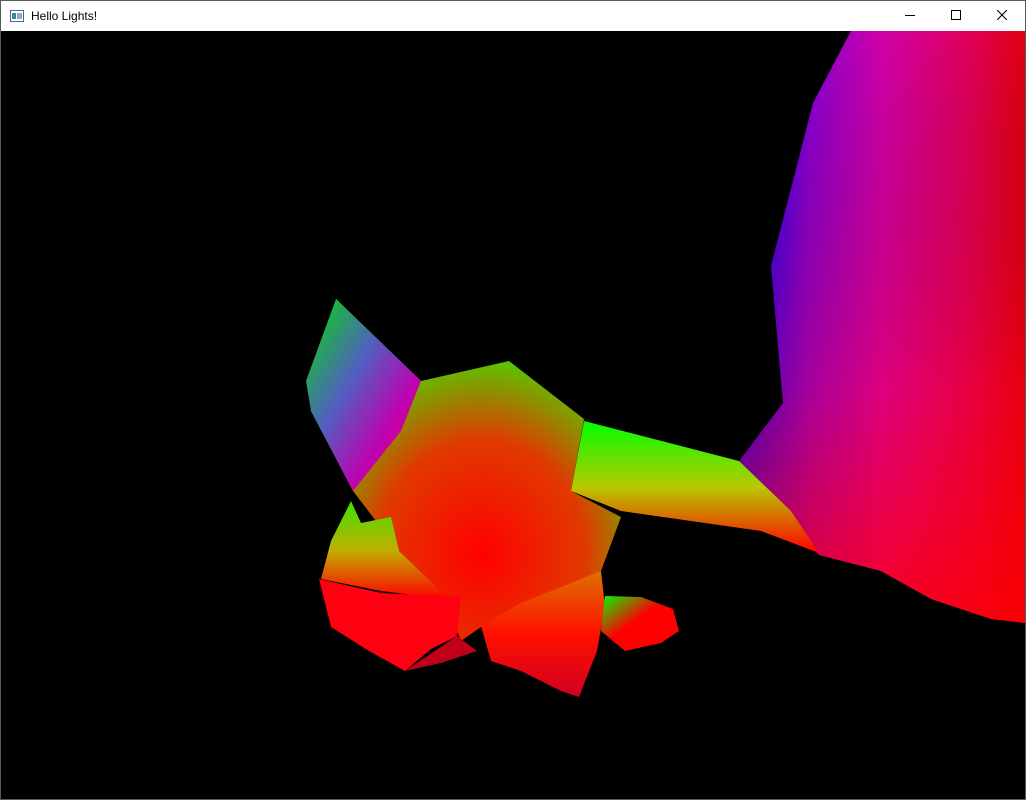  I want to click on window-controls, so click(956, 16).